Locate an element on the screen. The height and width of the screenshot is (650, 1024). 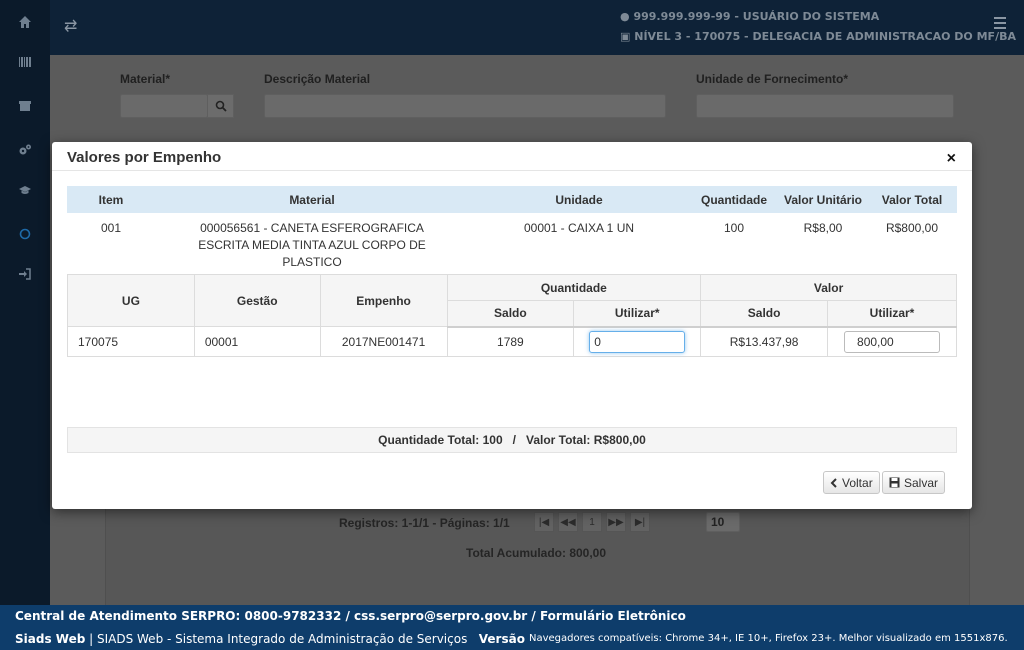
user-info: ● 999.999.999-99 - USUÁRIO DO SISTEMA is located at coordinates (749, 16).